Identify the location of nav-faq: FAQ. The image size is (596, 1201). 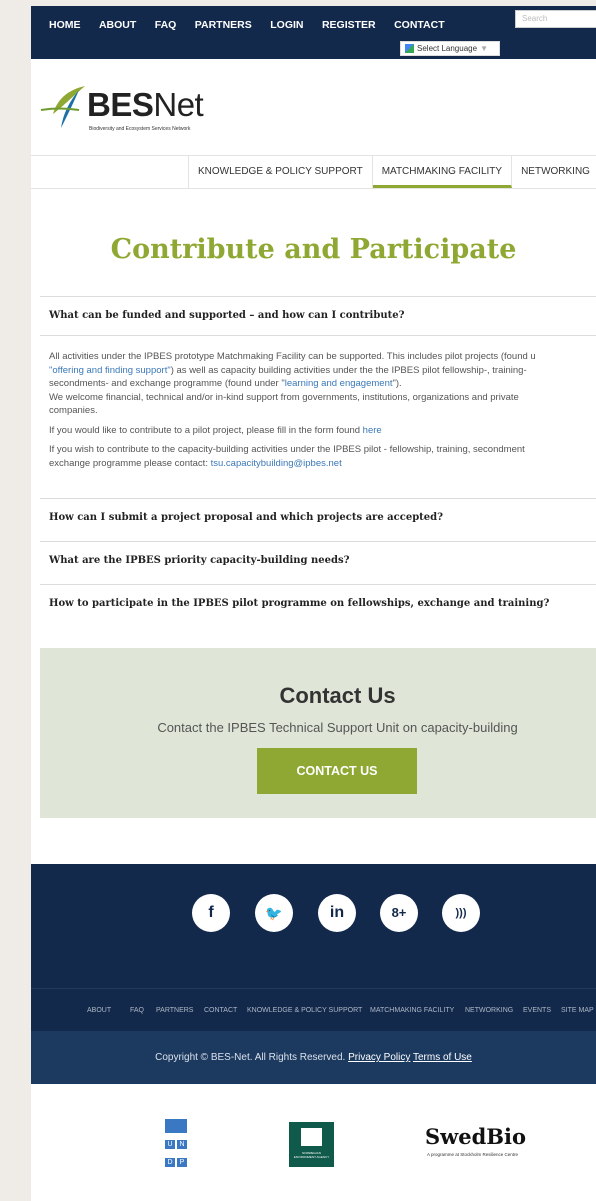
(166, 25).